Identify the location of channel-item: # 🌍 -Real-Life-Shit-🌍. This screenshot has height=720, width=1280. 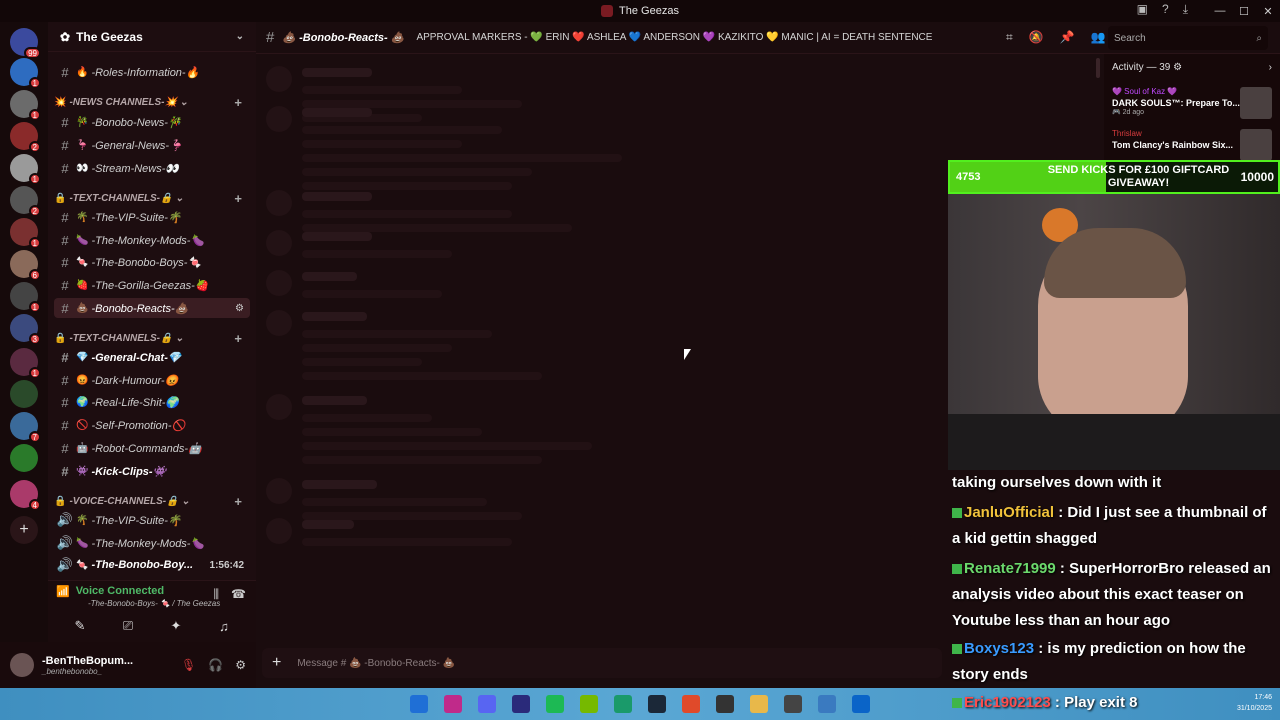
(152, 402).